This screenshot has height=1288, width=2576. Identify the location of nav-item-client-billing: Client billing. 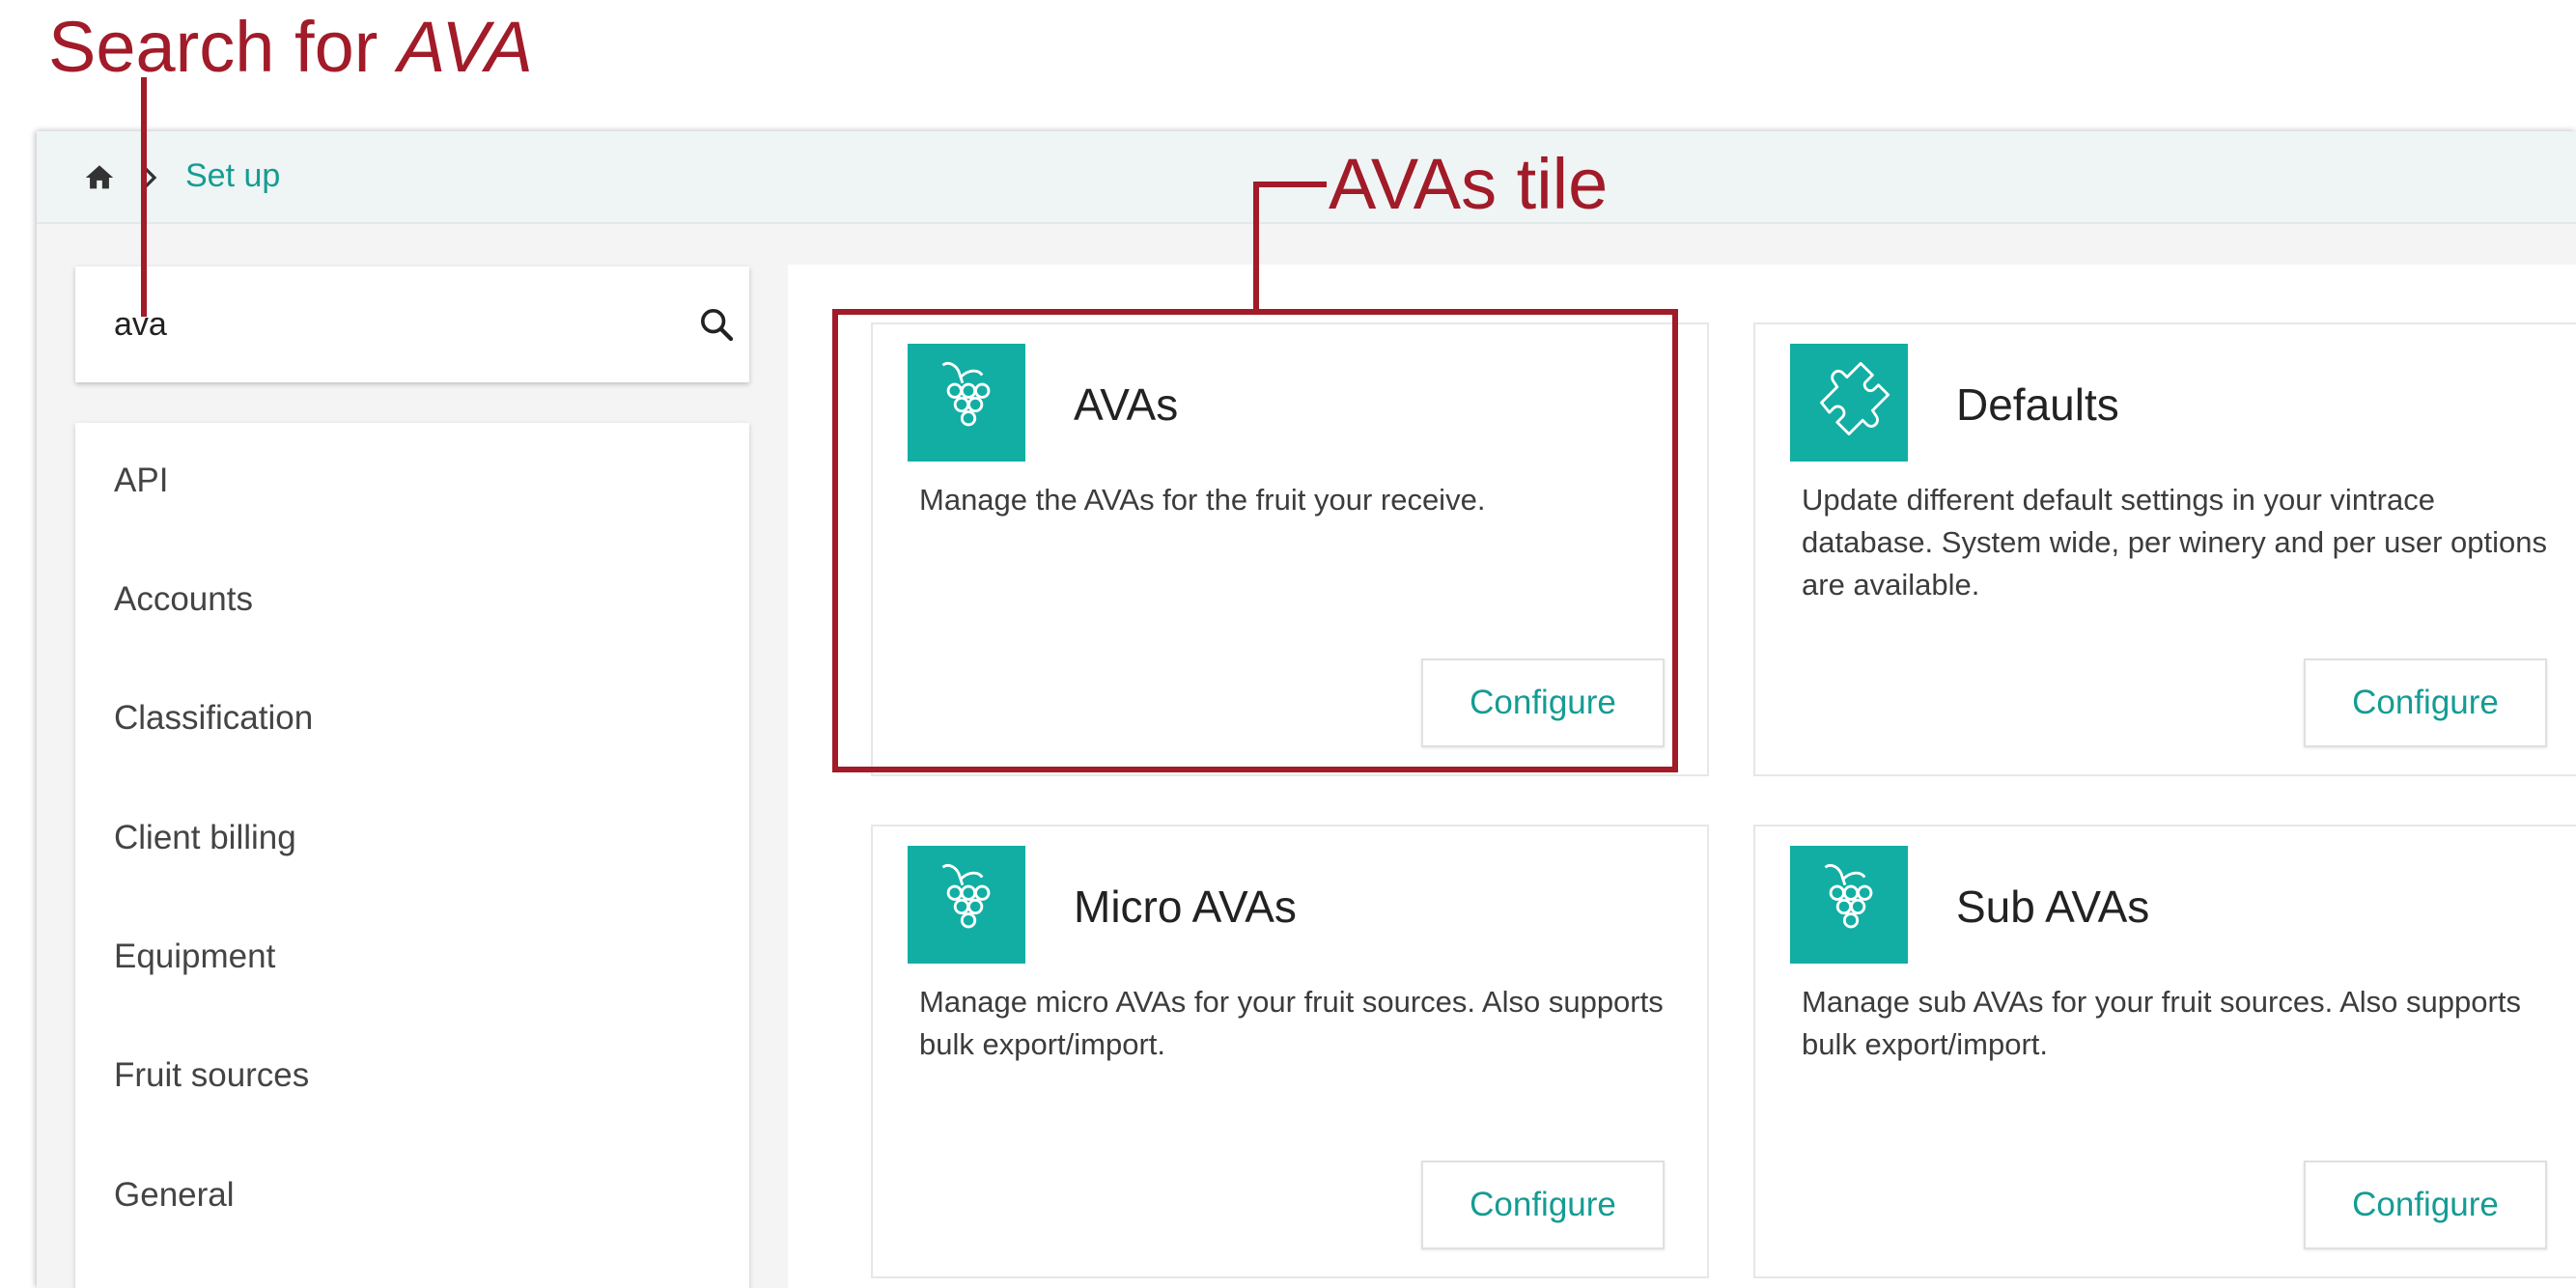
(205, 838).